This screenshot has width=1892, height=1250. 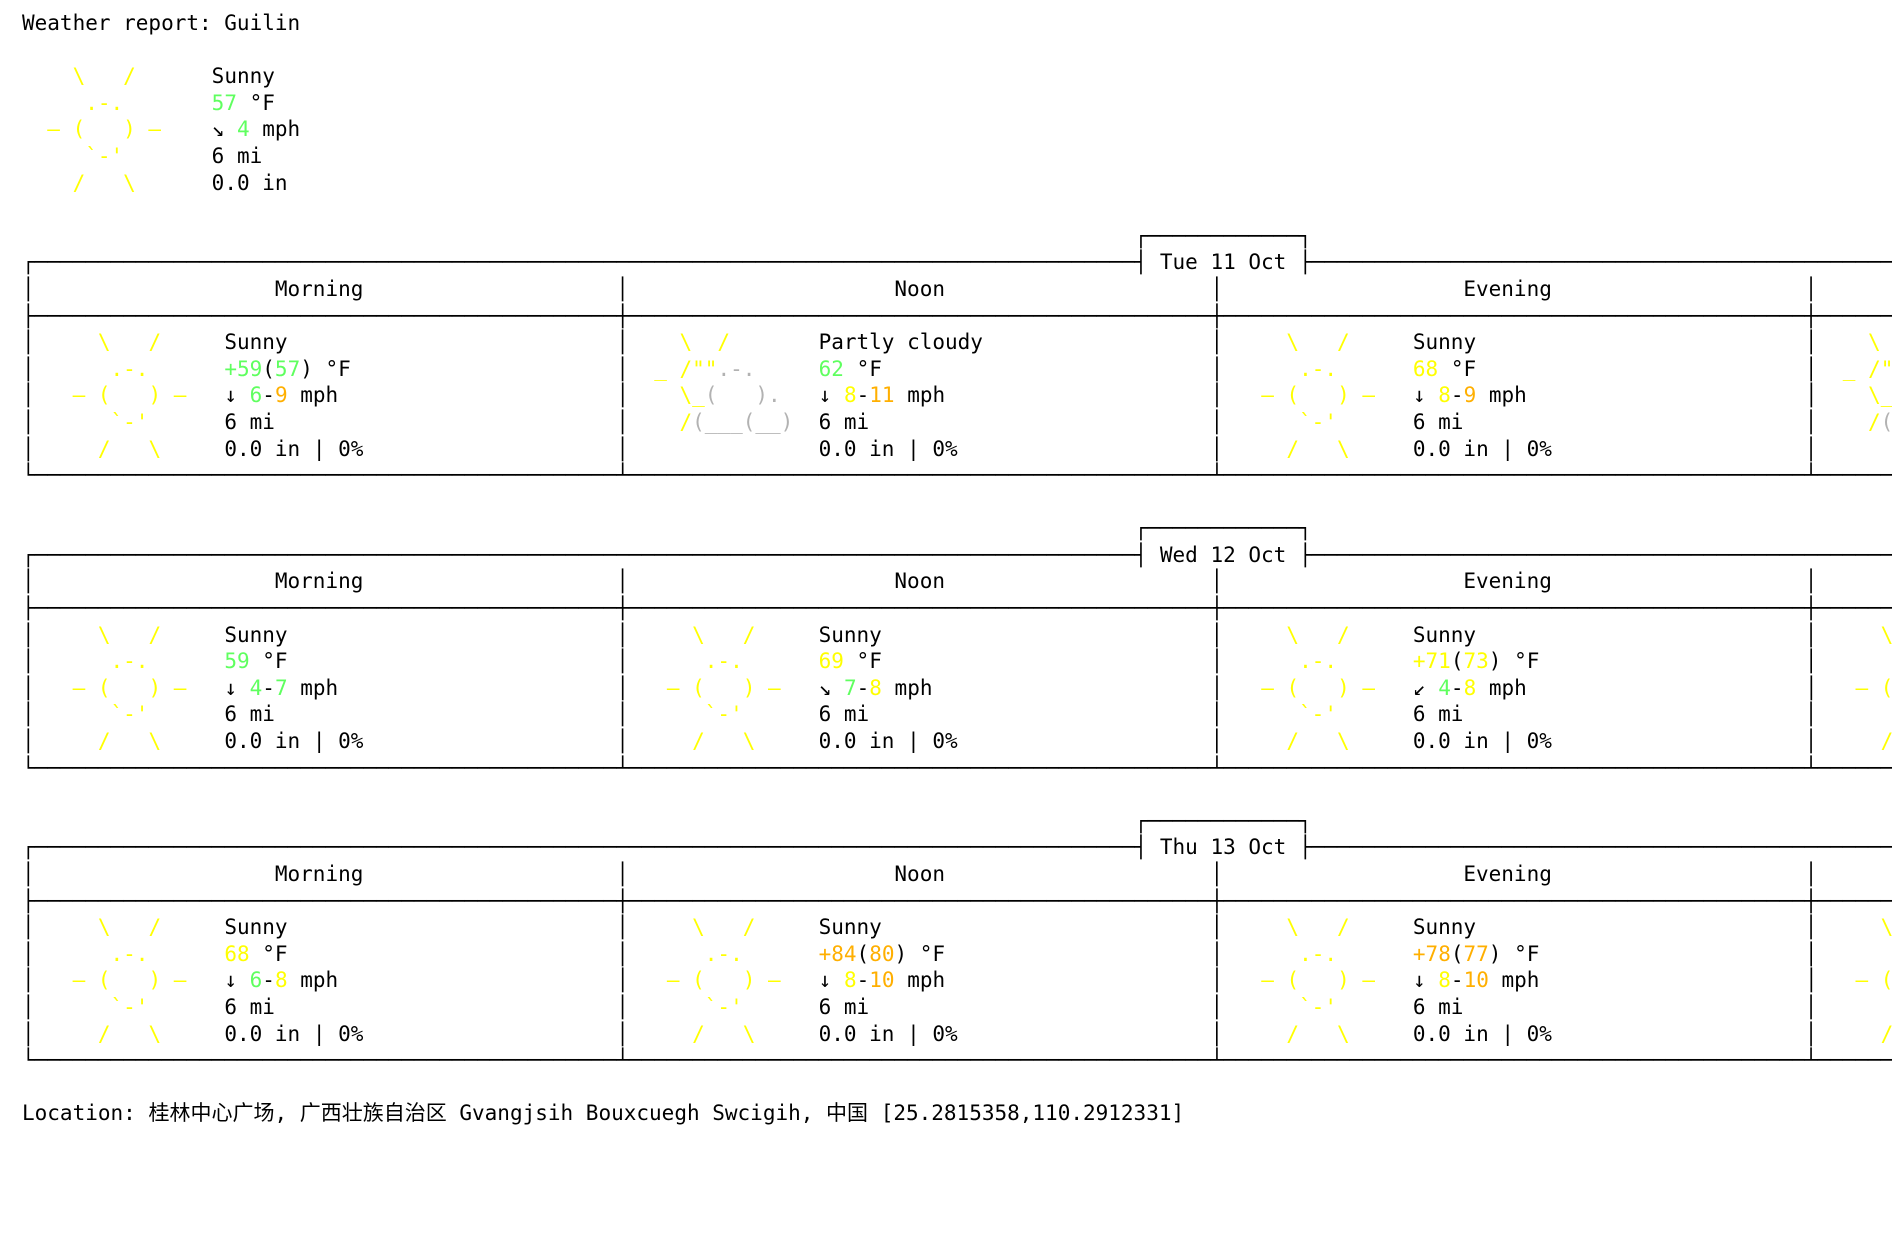 What do you see at coordinates (1444, 368) in the screenshot?
I see `cell-temperature: 68 °F` at bounding box center [1444, 368].